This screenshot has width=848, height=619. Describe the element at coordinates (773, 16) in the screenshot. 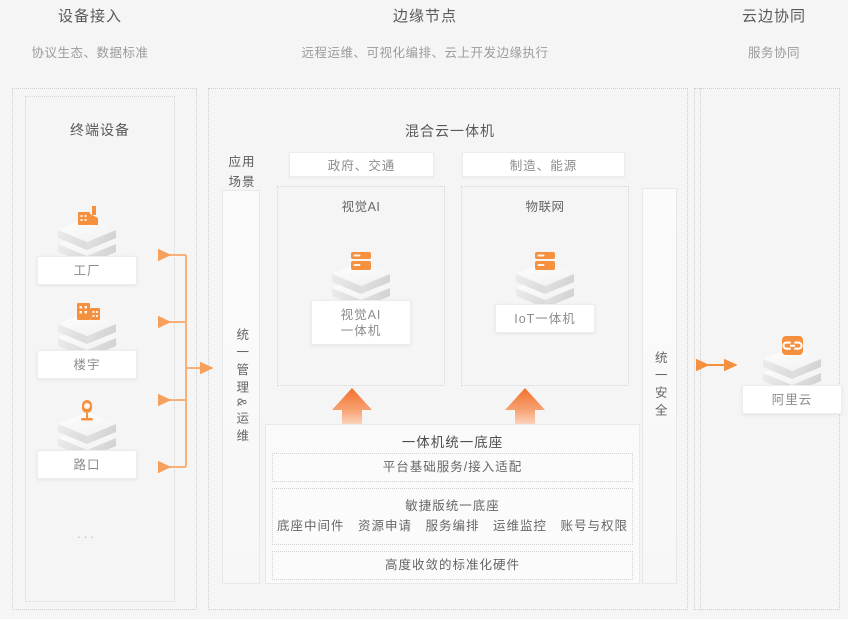

I see `header-title-cloud-edge: 云边协同` at that location.